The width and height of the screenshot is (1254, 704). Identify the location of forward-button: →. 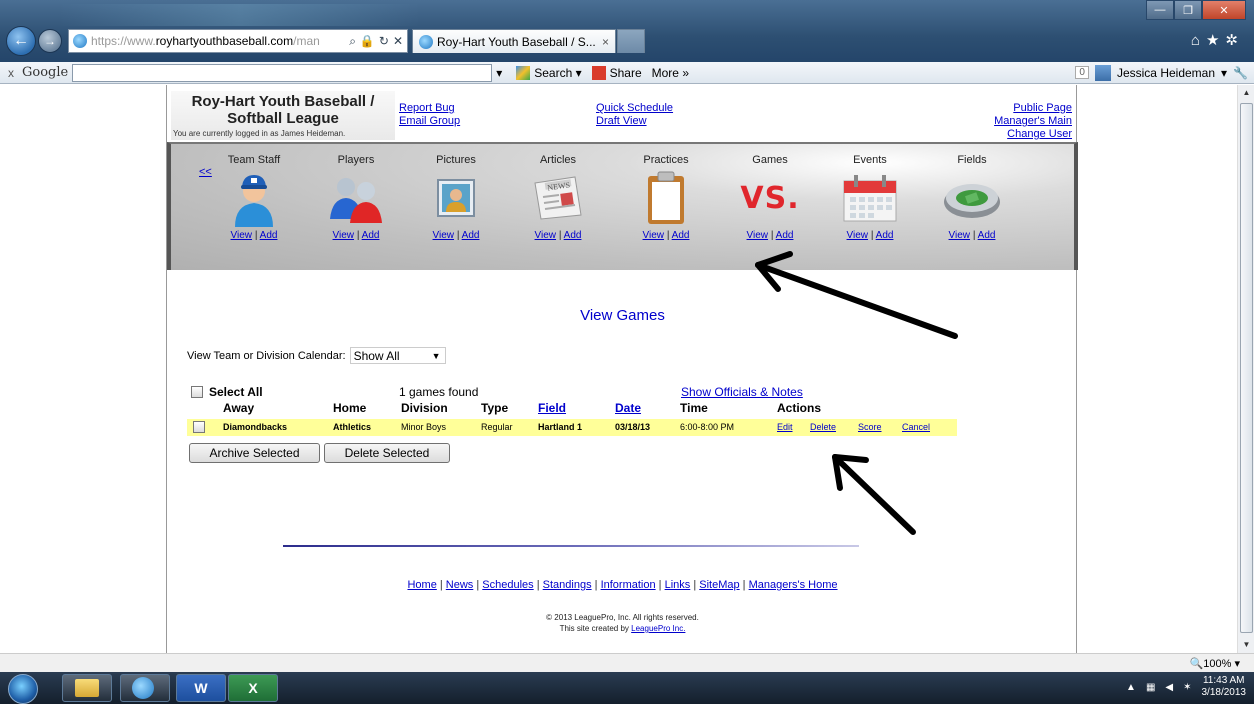
(50, 41).